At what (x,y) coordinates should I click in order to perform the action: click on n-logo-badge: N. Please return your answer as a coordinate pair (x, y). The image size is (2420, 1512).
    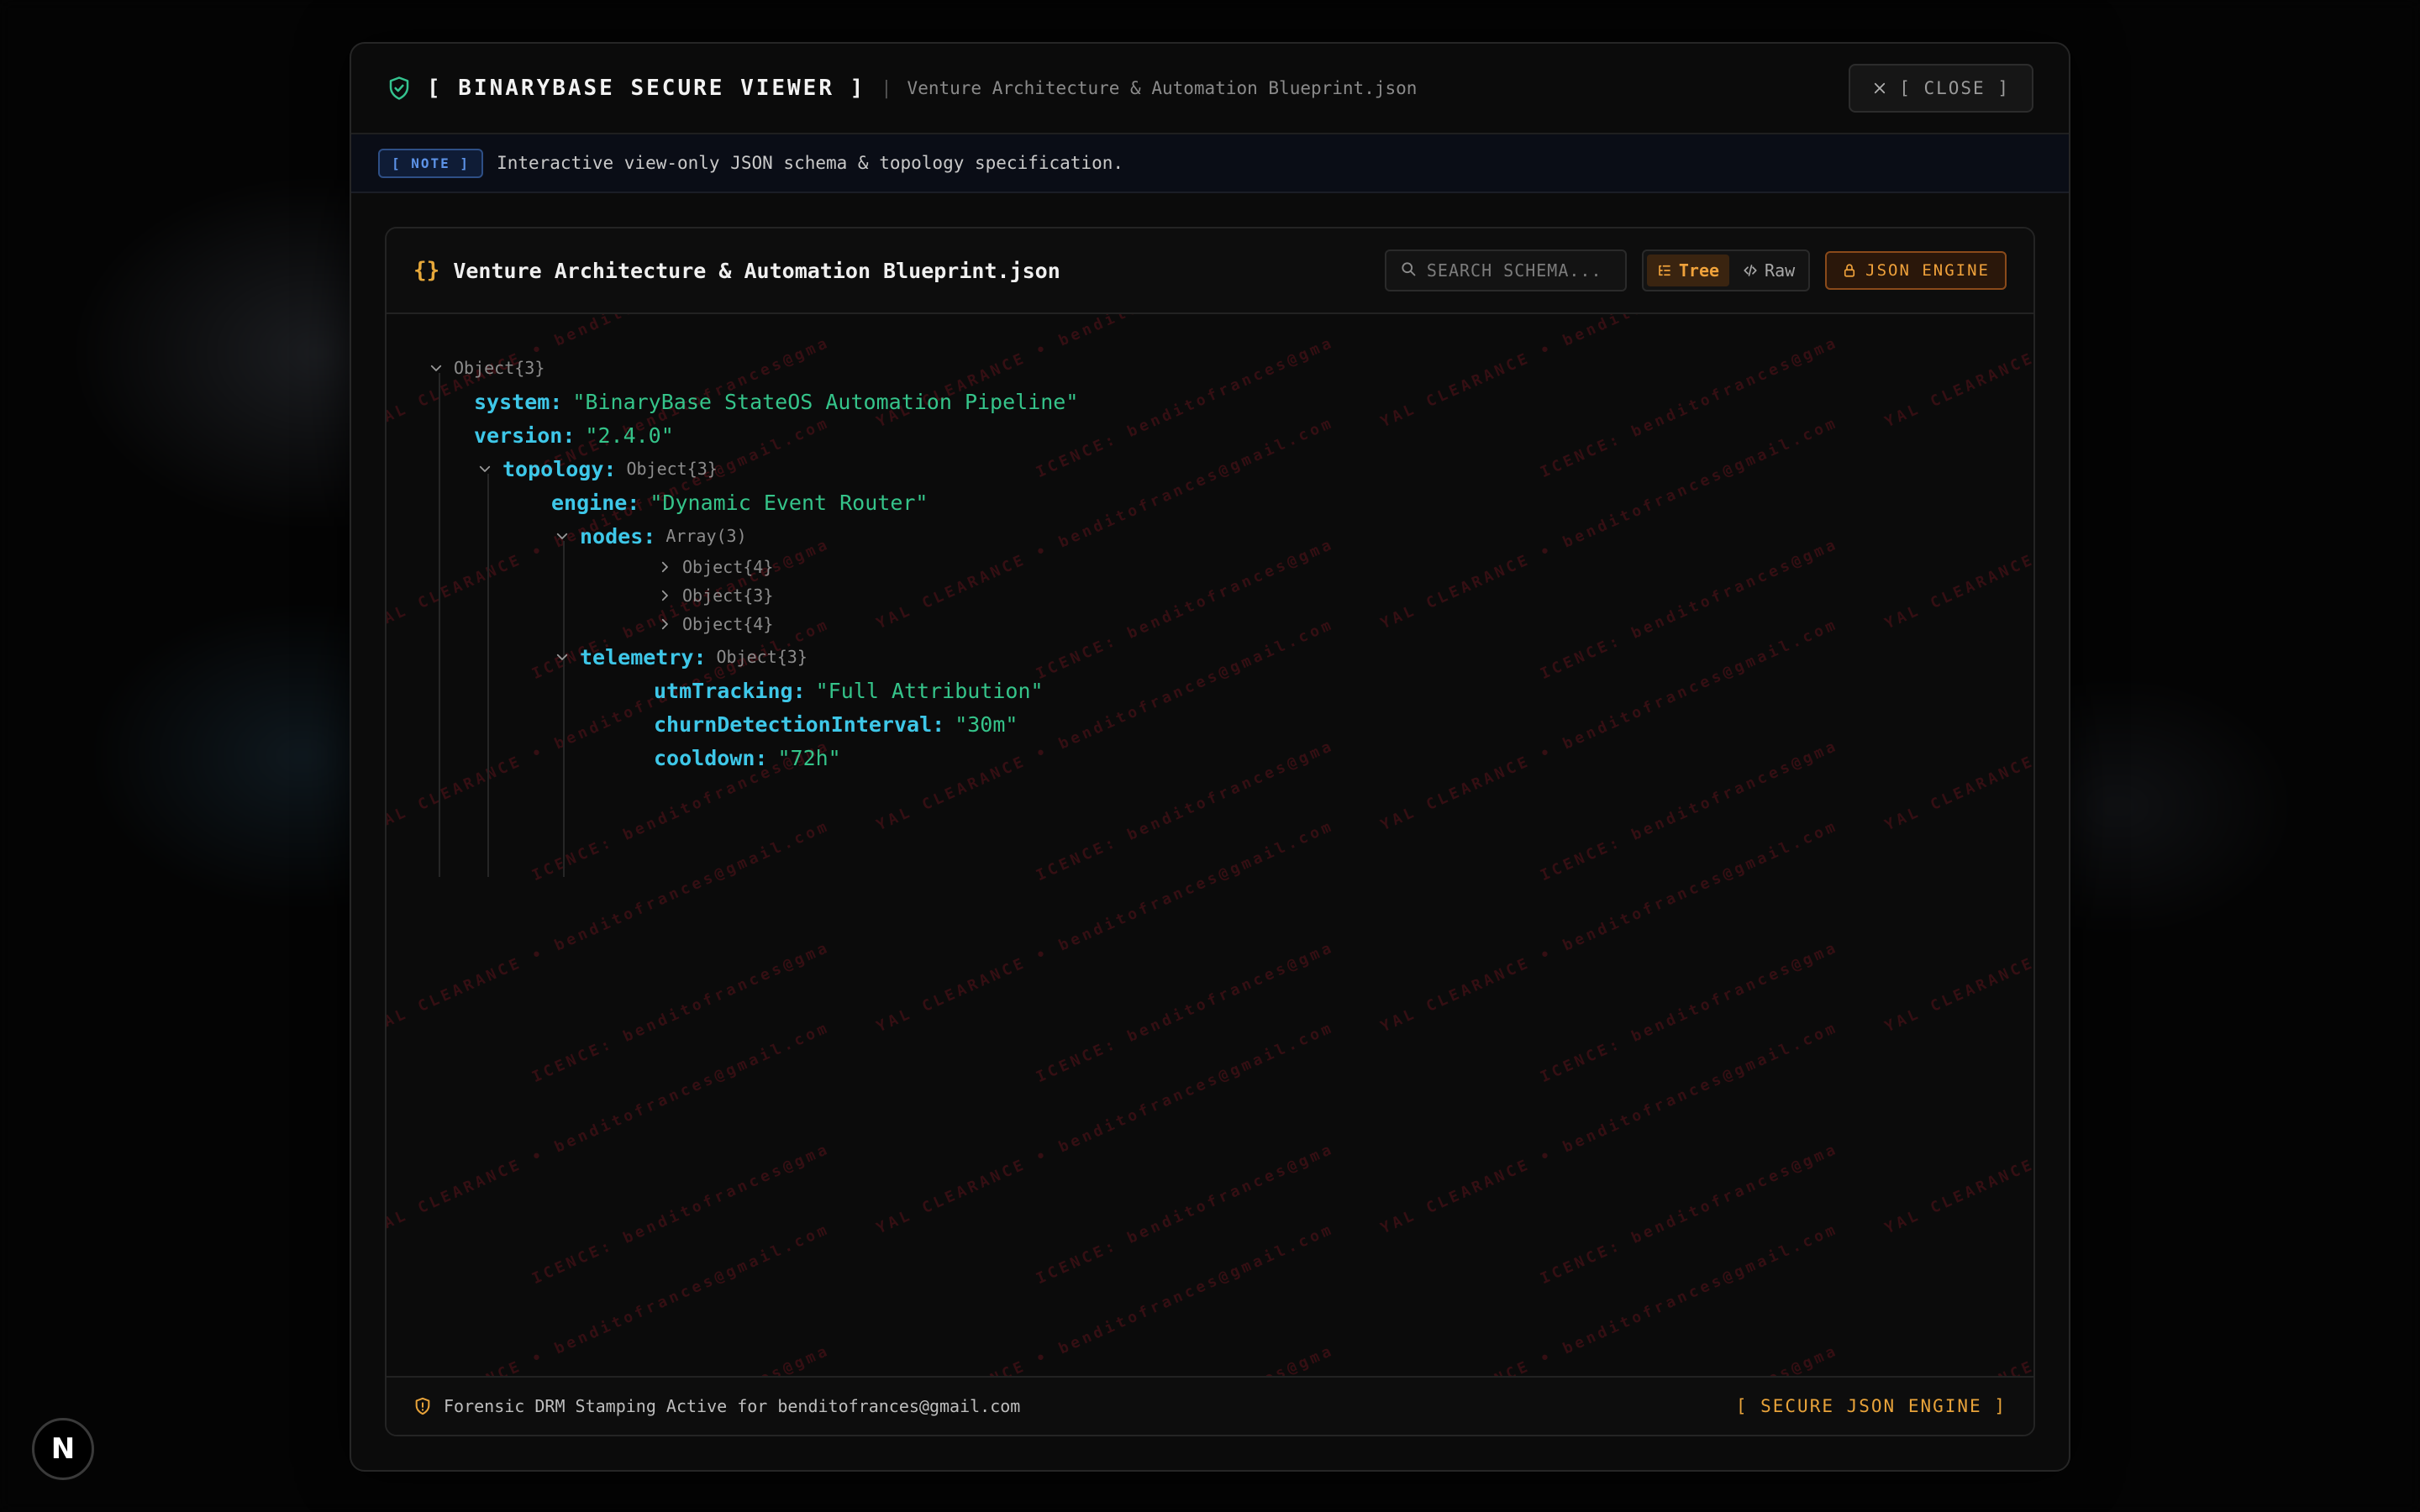
    Looking at the image, I should click on (63, 1449).